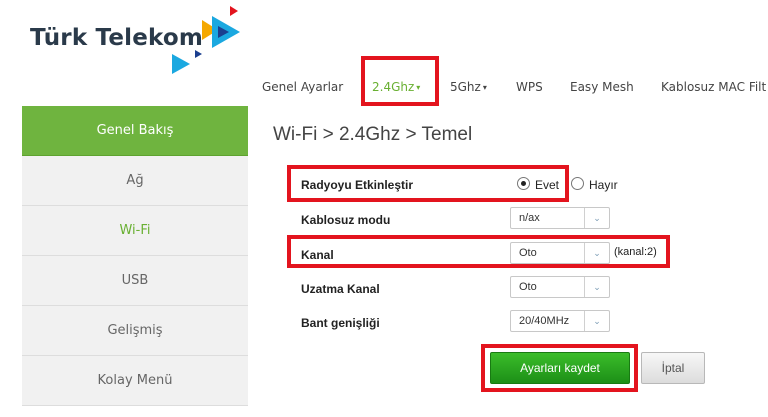 Image resolution: width=768 pixels, height=417 pixels. What do you see at coordinates (135, 231) in the screenshot?
I see `sidebar-item-wifi: Wi-Fi` at bounding box center [135, 231].